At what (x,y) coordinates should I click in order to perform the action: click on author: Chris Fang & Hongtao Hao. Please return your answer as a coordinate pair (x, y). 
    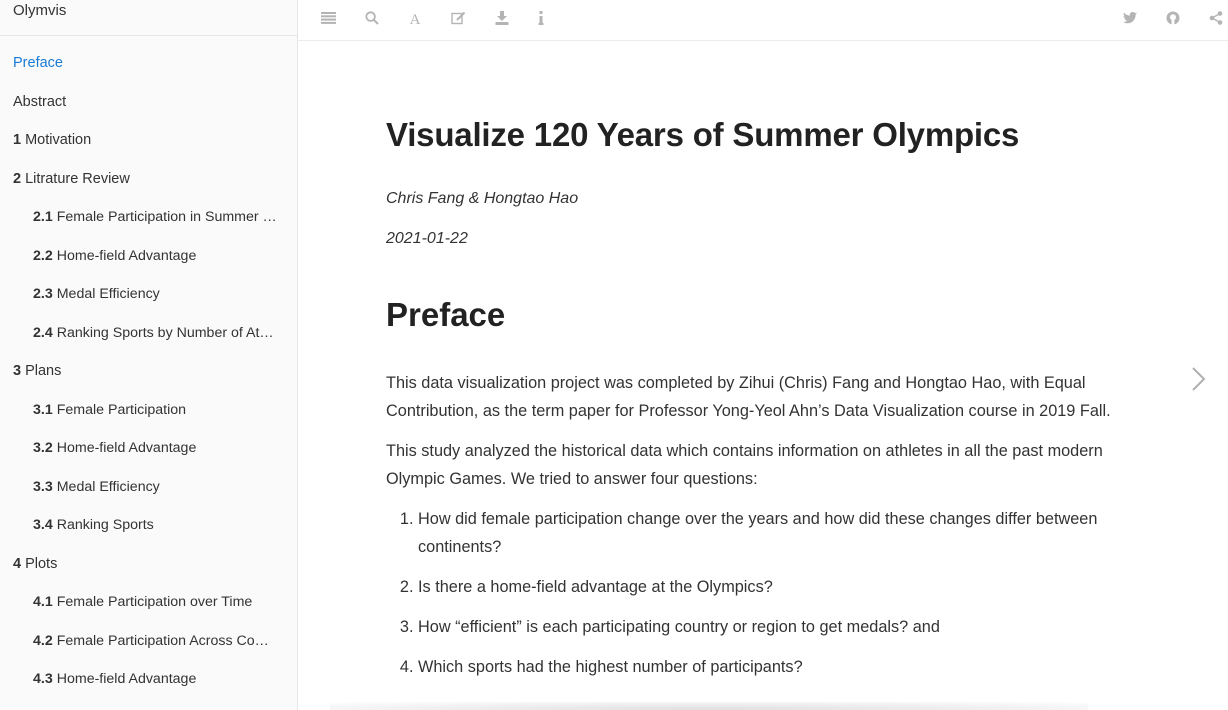
    Looking at the image, I should click on (482, 198).